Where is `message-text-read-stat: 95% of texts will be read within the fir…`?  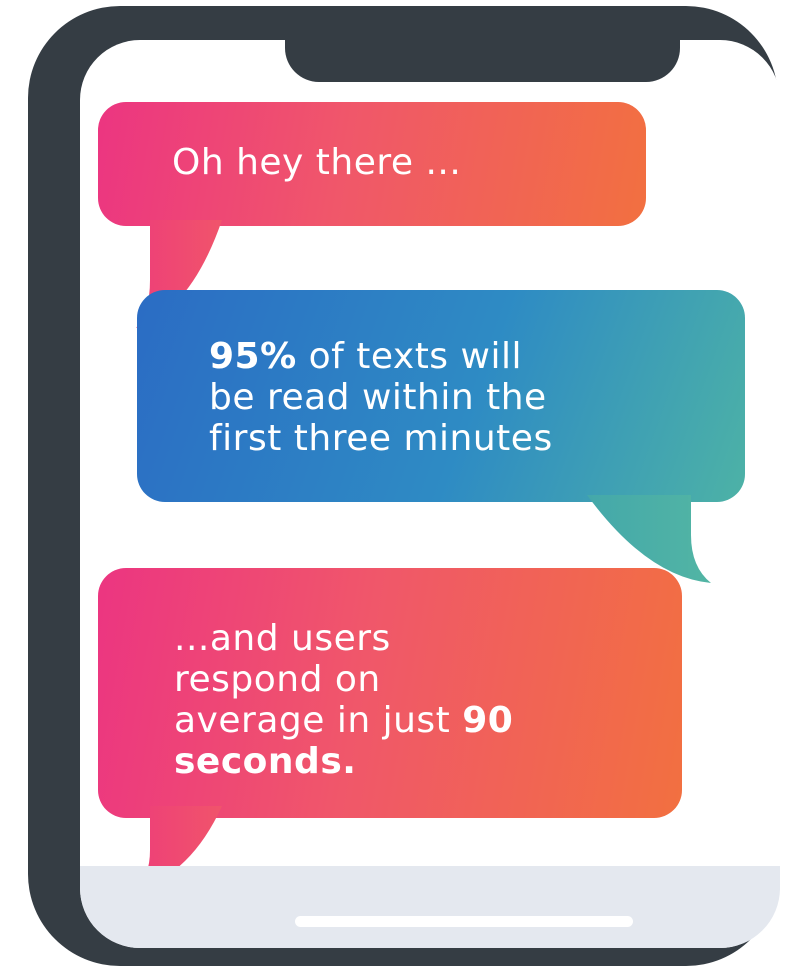
message-text-read-stat: 95% of texts will be read within the fir… is located at coordinates (381, 397).